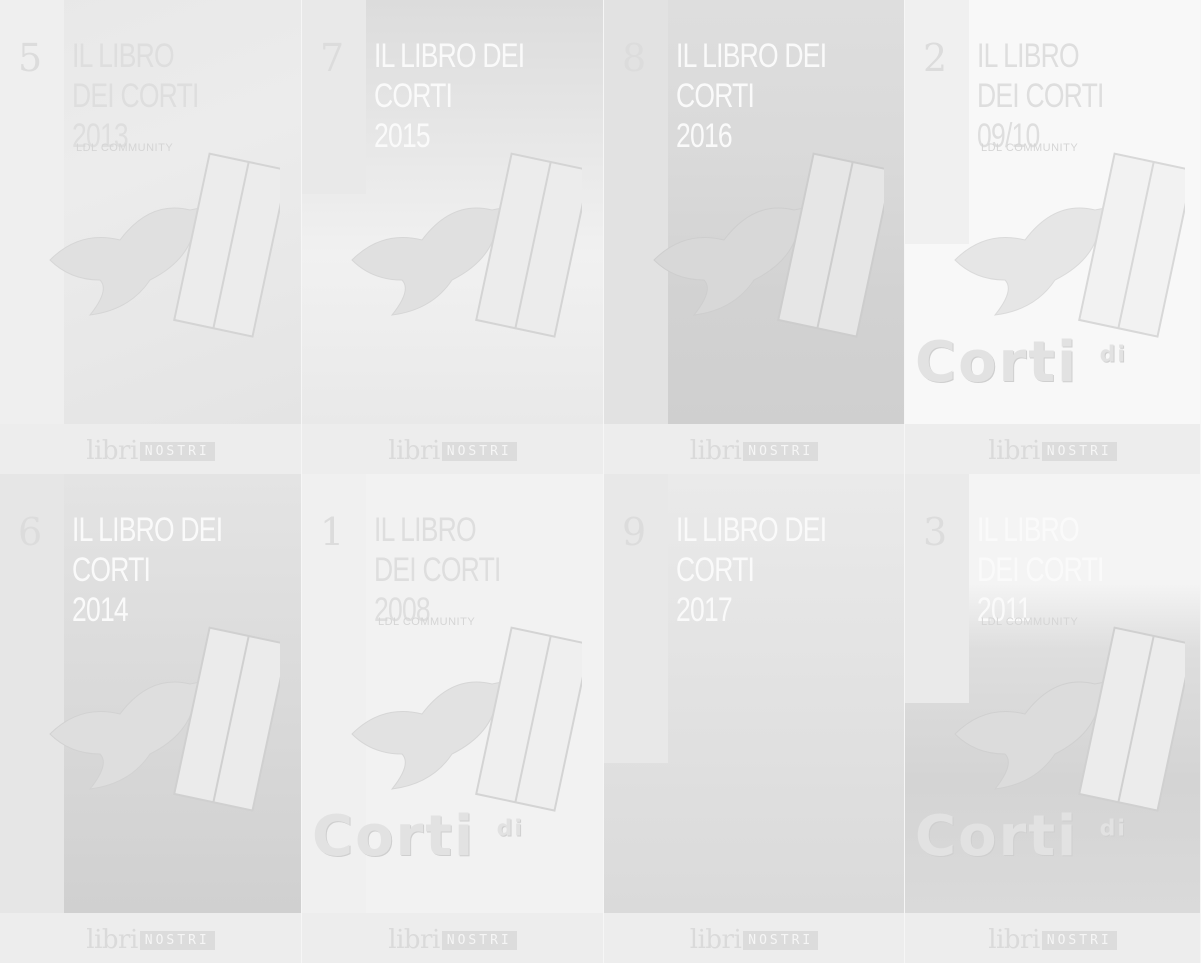 This screenshot has width=1201, height=963. Describe the element at coordinates (30, 532) in the screenshot. I see `volume-number: 6` at that location.